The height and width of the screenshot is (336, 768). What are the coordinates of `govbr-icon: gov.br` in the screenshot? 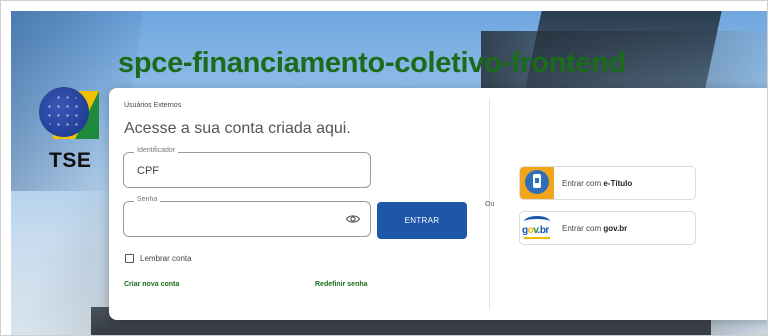 It's located at (538, 228).